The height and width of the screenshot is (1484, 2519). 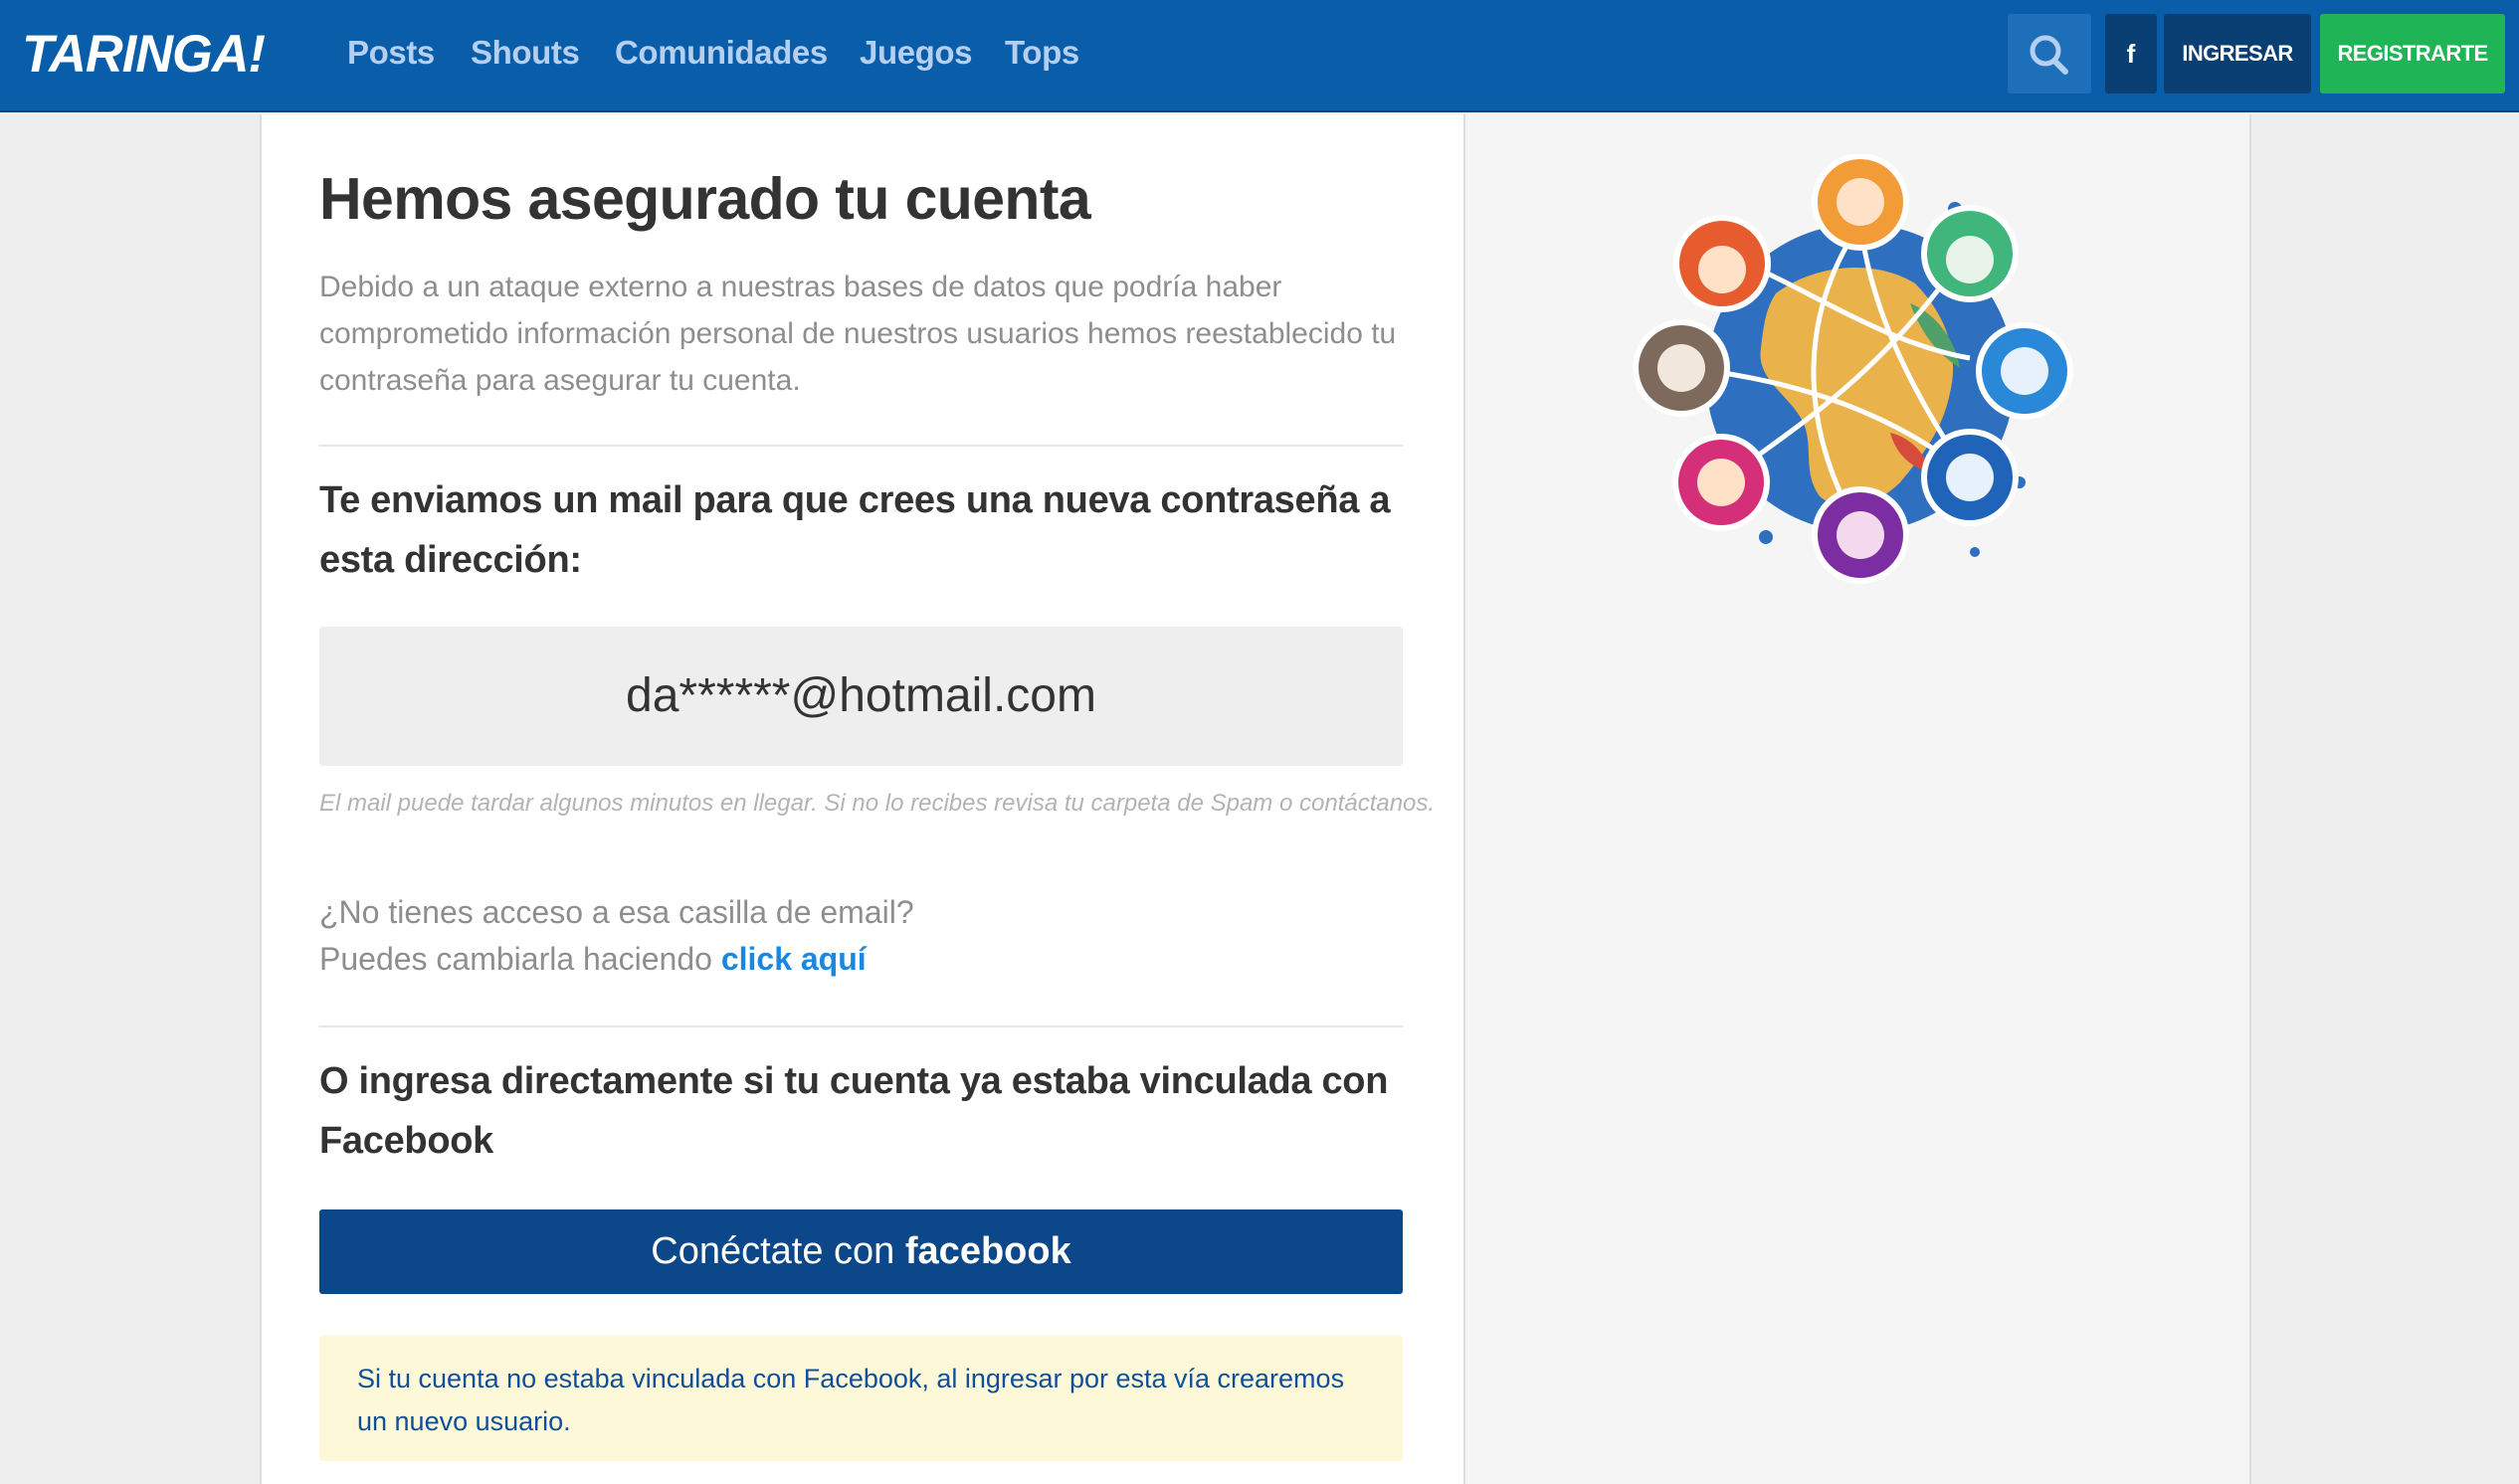 I want to click on community-globe-illustration, so click(x=1853, y=369).